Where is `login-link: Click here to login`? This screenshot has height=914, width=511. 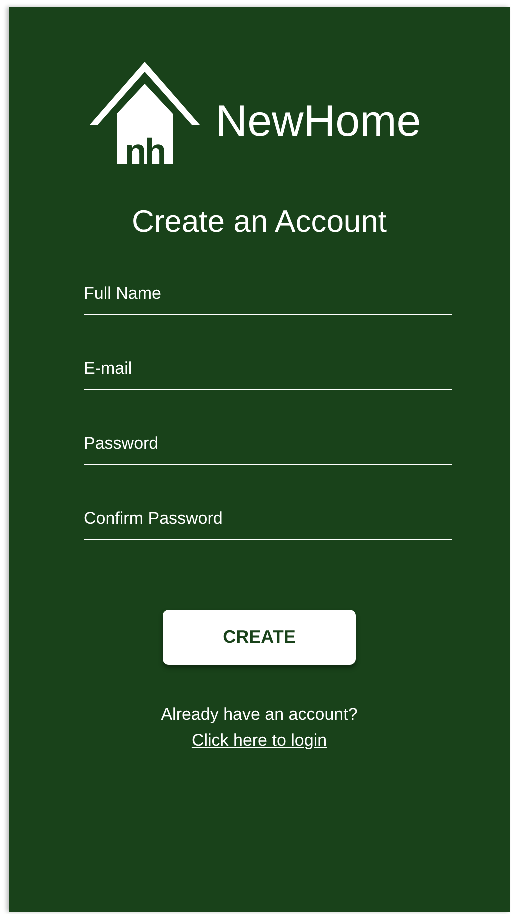
login-link: Click here to login is located at coordinates (260, 741).